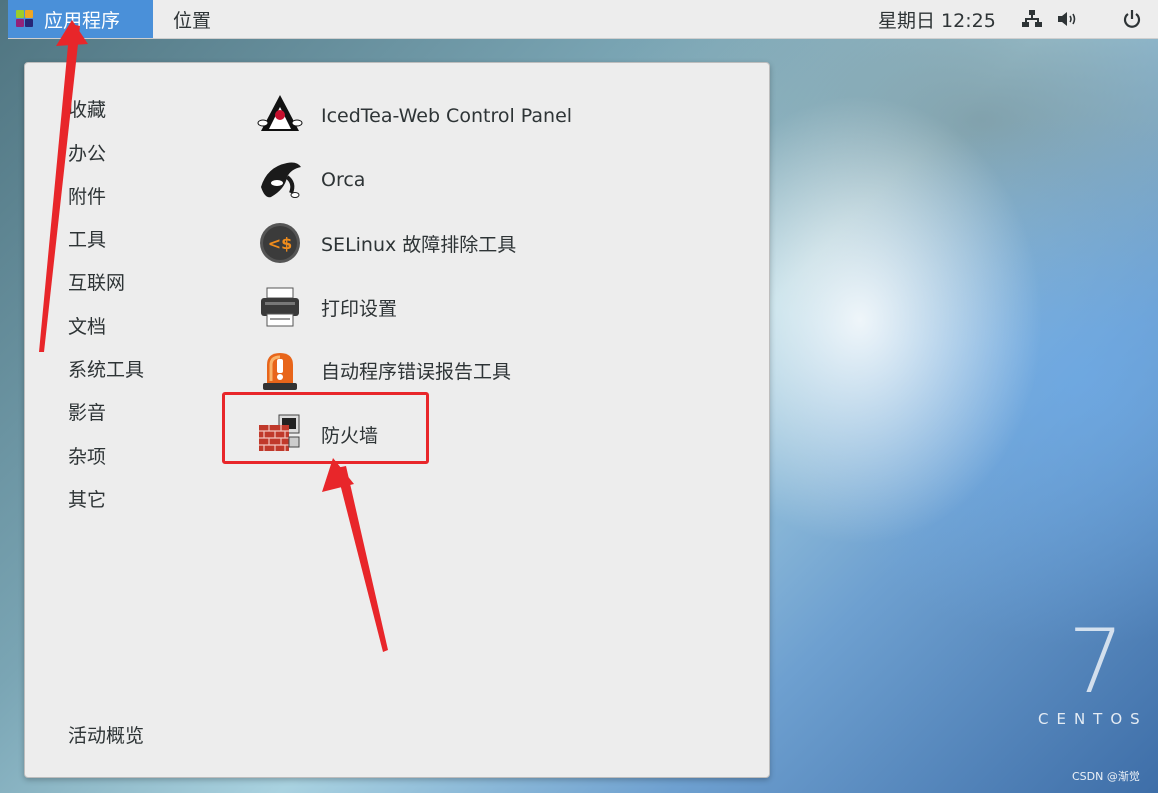 This screenshot has width=1158, height=793. What do you see at coordinates (1093, 719) in the screenshot?
I see `centos-wordmark: CENTOS` at bounding box center [1093, 719].